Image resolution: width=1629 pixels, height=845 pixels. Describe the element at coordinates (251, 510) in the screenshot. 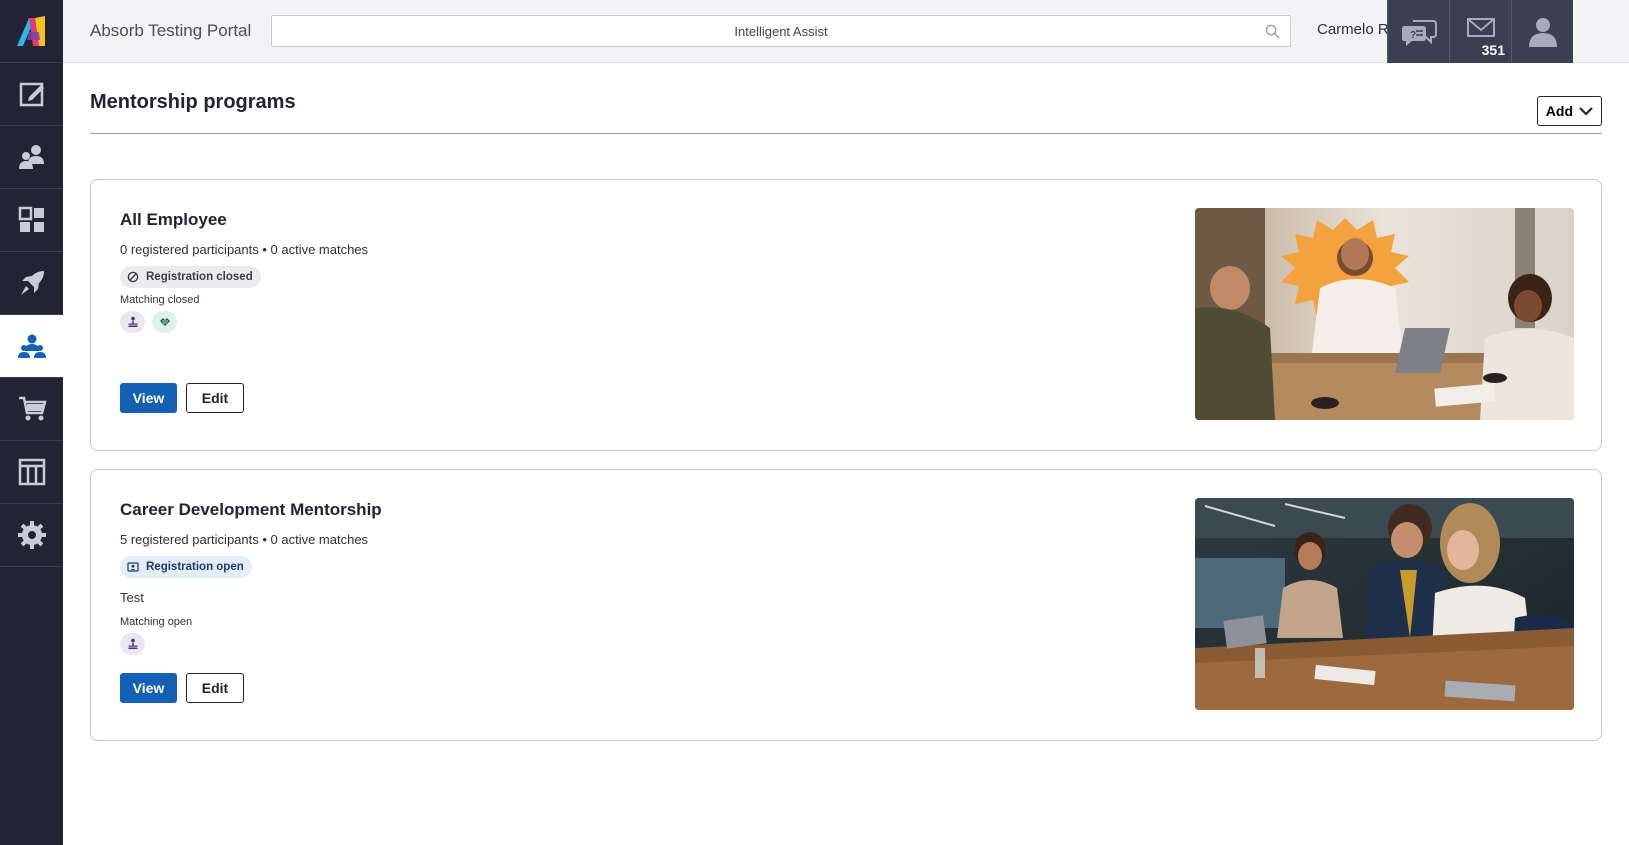

I see `program-name: Career Development Mentorship` at that location.